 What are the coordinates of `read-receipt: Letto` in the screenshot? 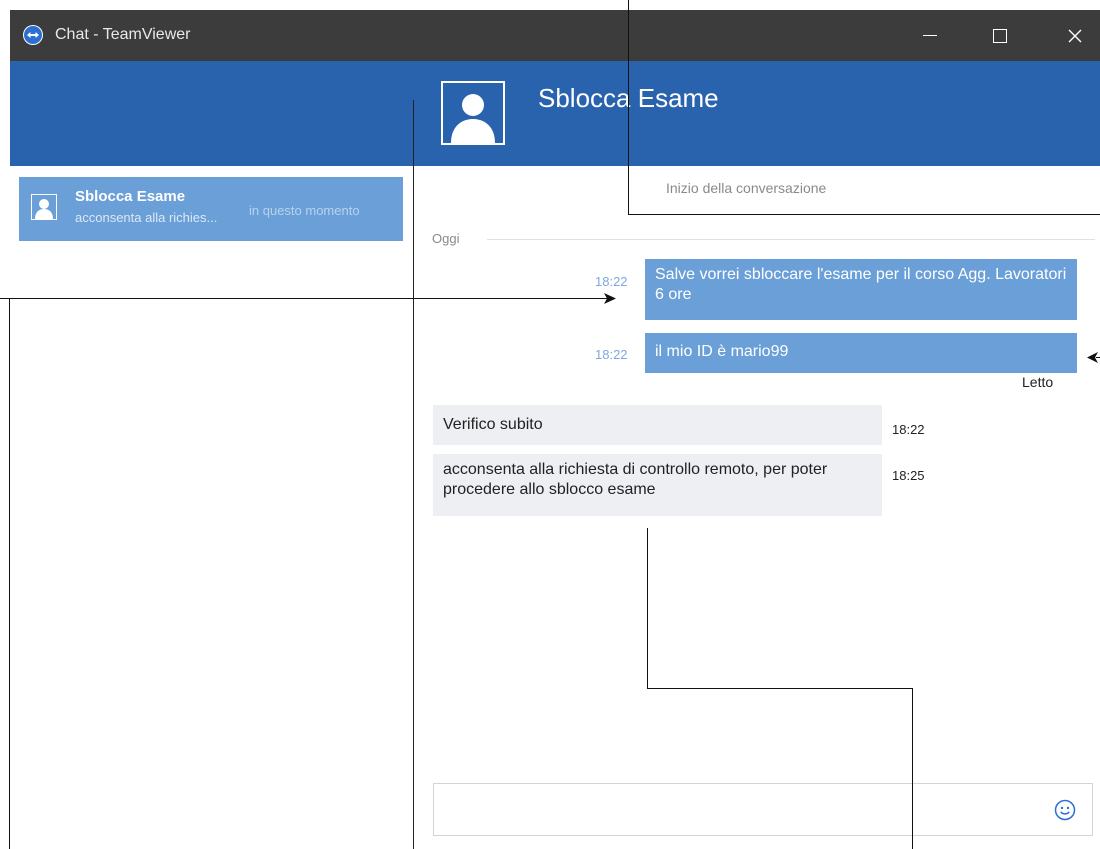 It's located at (1038, 382).